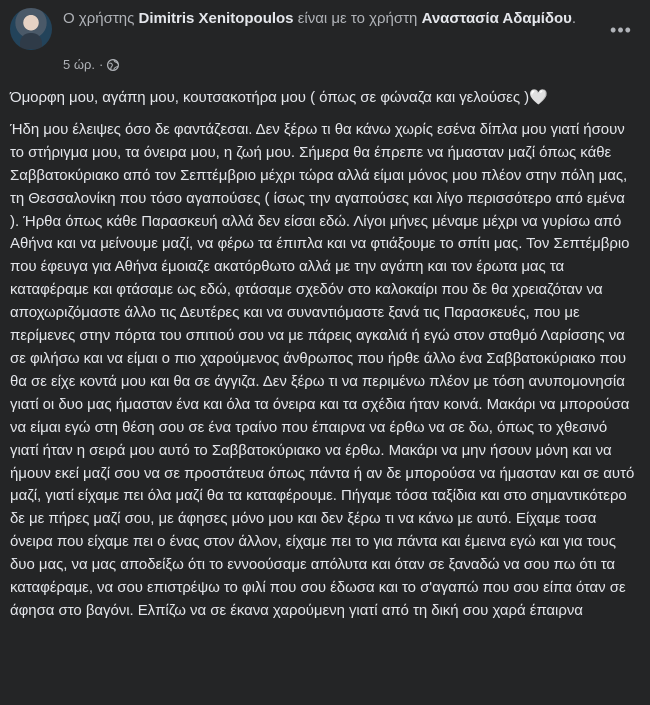  I want to click on author-avatar, so click(31, 29).